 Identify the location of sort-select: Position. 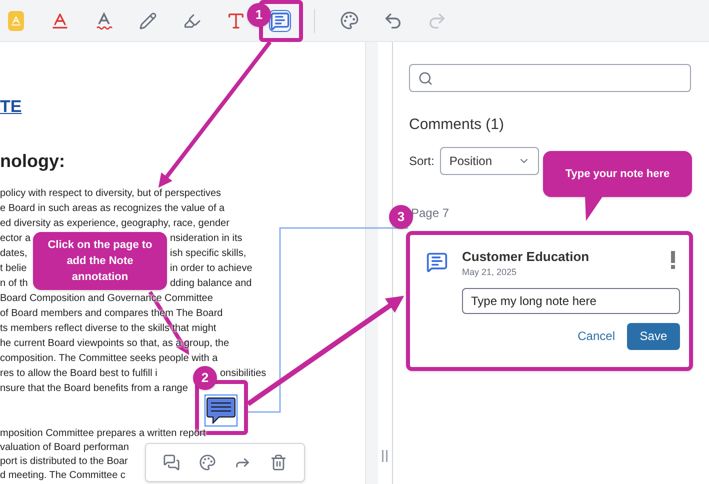
(490, 160).